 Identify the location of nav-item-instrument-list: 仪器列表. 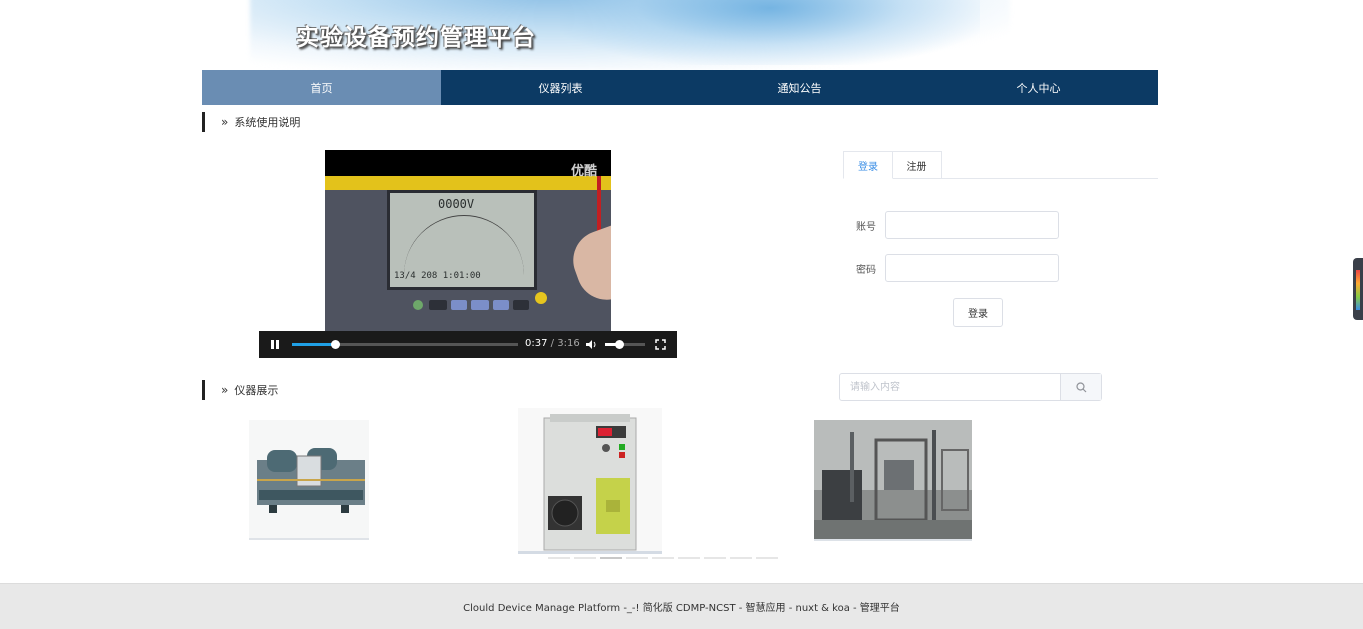
(560, 87).